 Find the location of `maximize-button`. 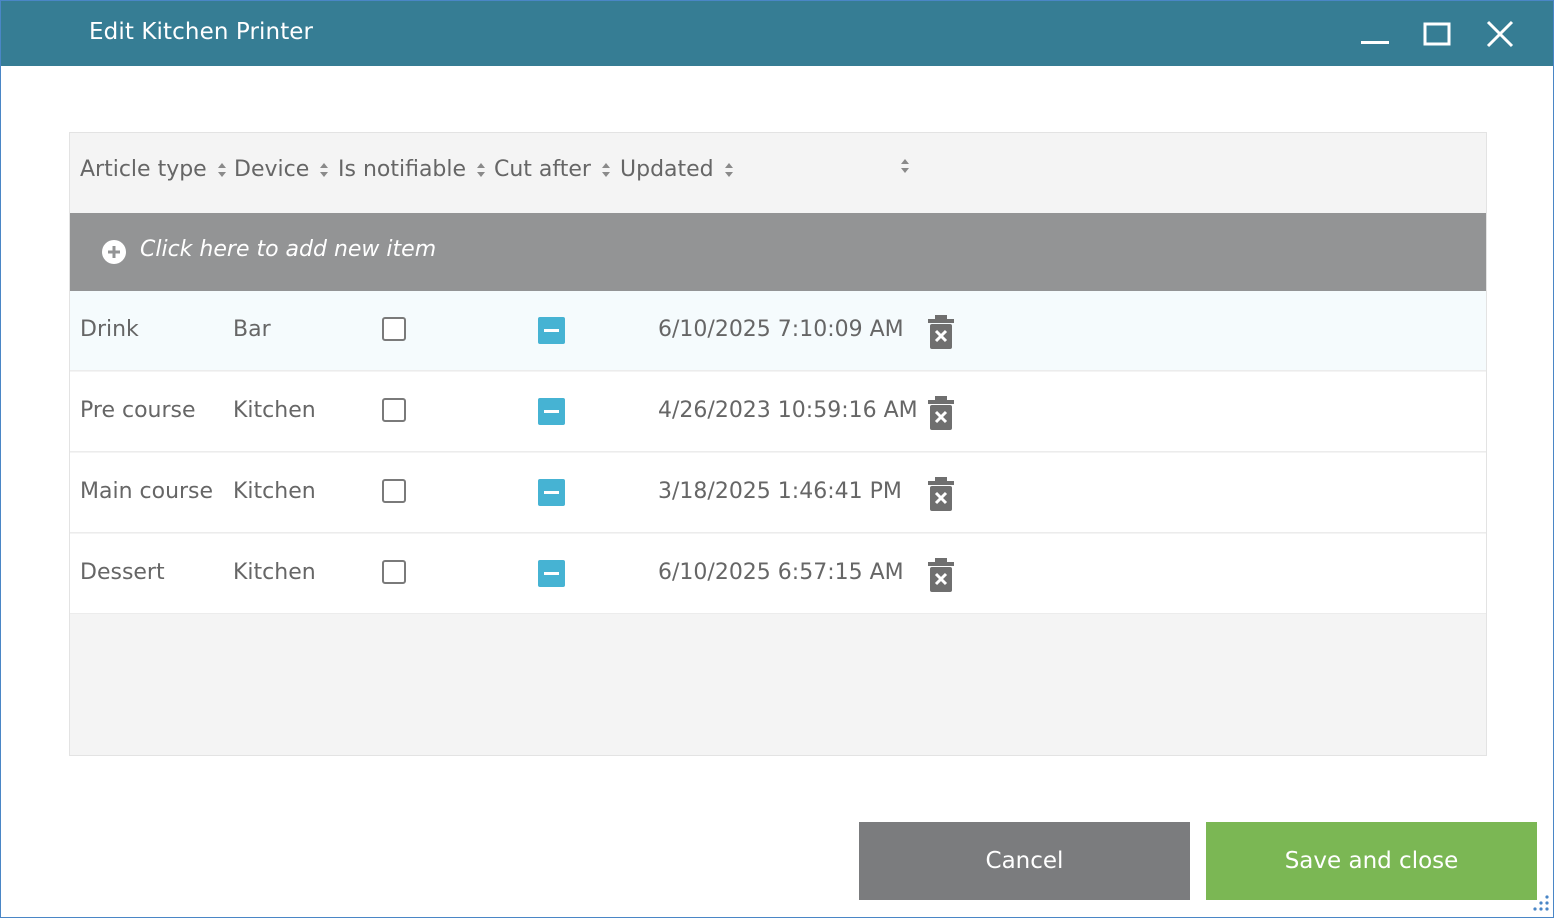

maximize-button is located at coordinates (1437, 35).